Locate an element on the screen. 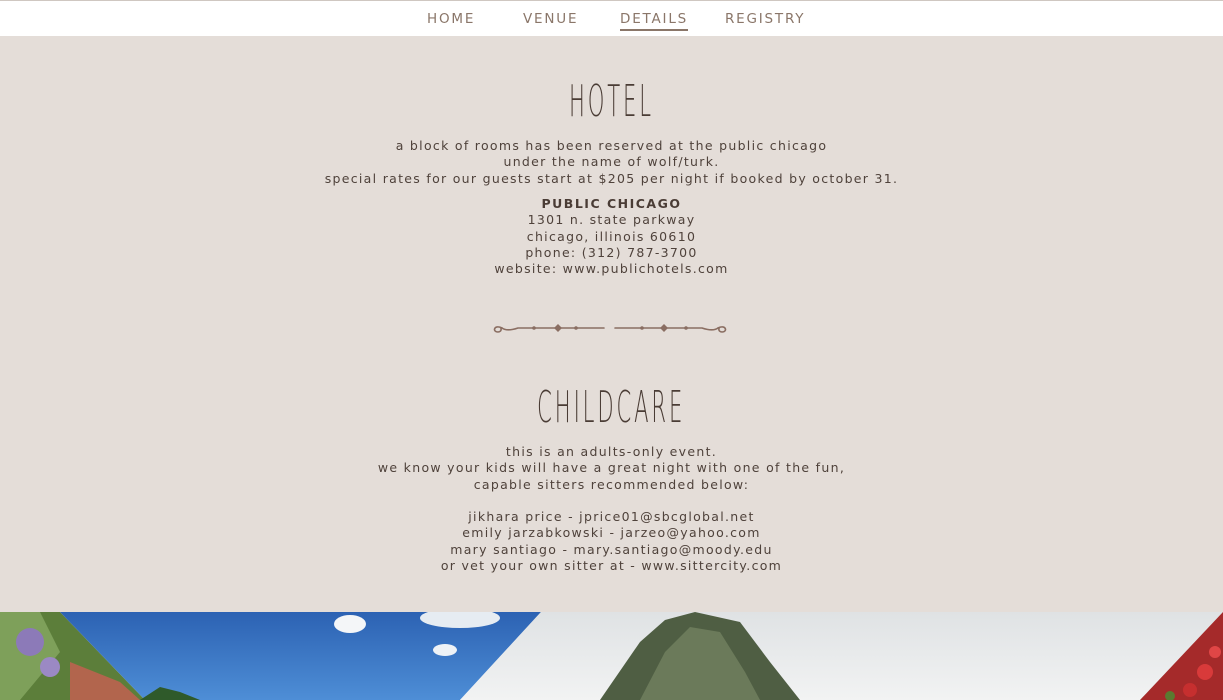  main-nav: HOME VENUE DETAILS REGISTRY is located at coordinates (611, 21).